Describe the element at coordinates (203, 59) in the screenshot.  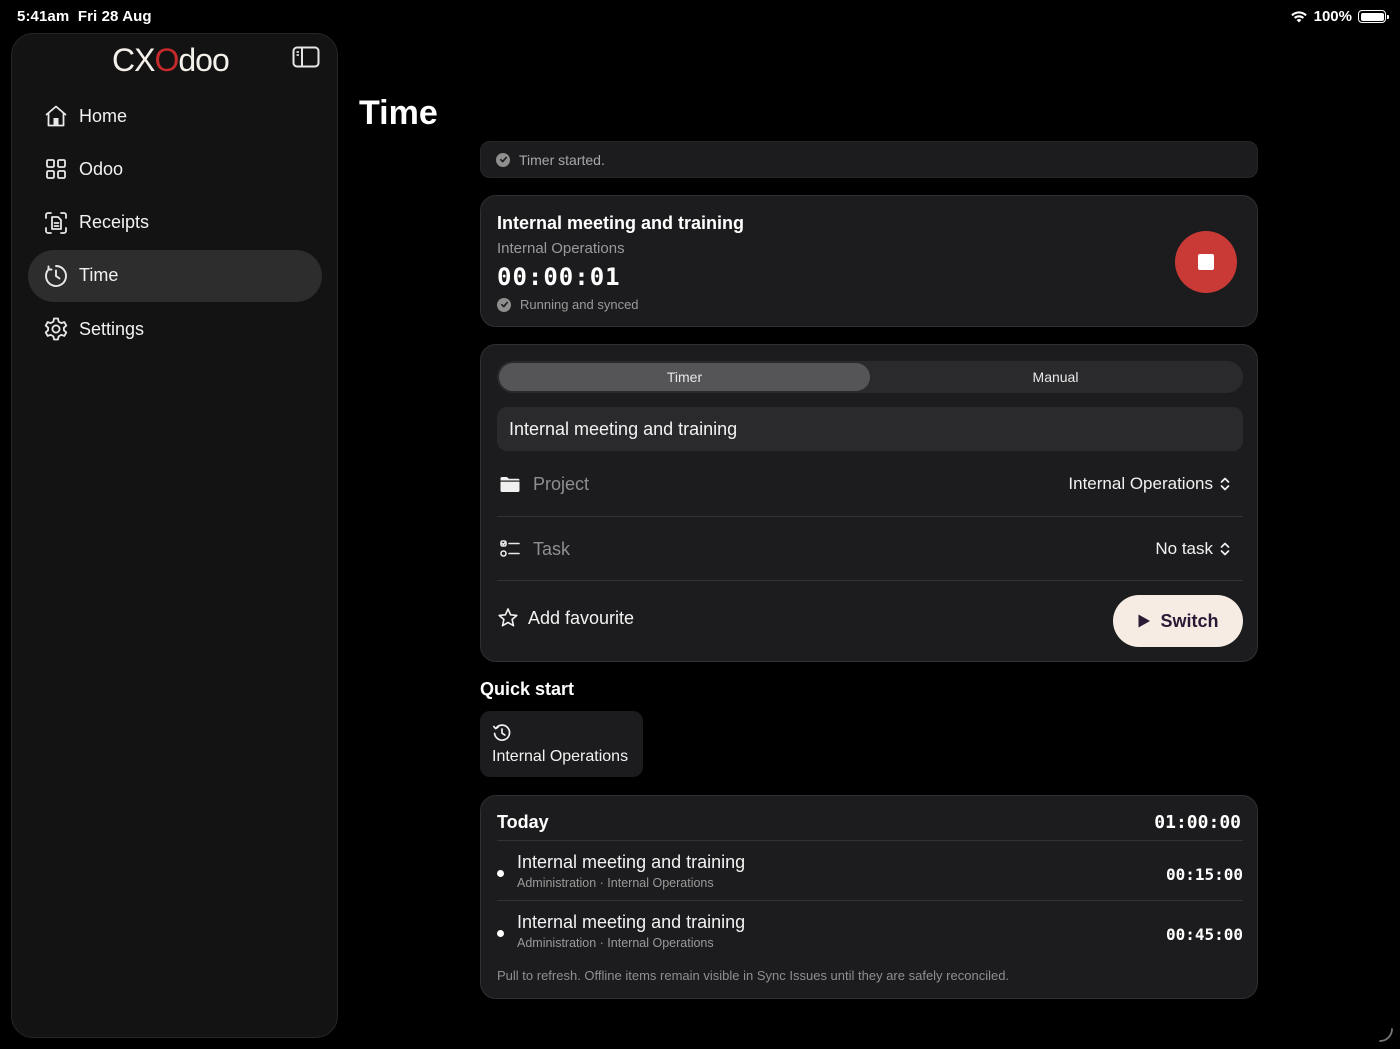
I see `logo-suffix: doo` at that location.